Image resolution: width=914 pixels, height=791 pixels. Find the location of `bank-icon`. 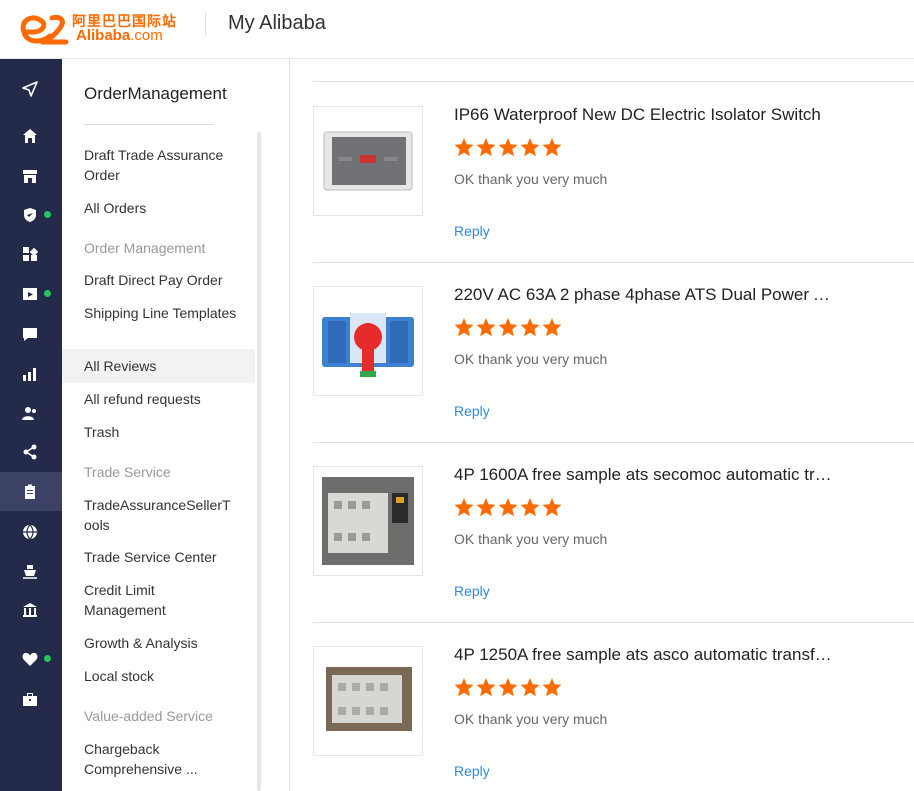

bank-icon is located at coordinates (31, 609).